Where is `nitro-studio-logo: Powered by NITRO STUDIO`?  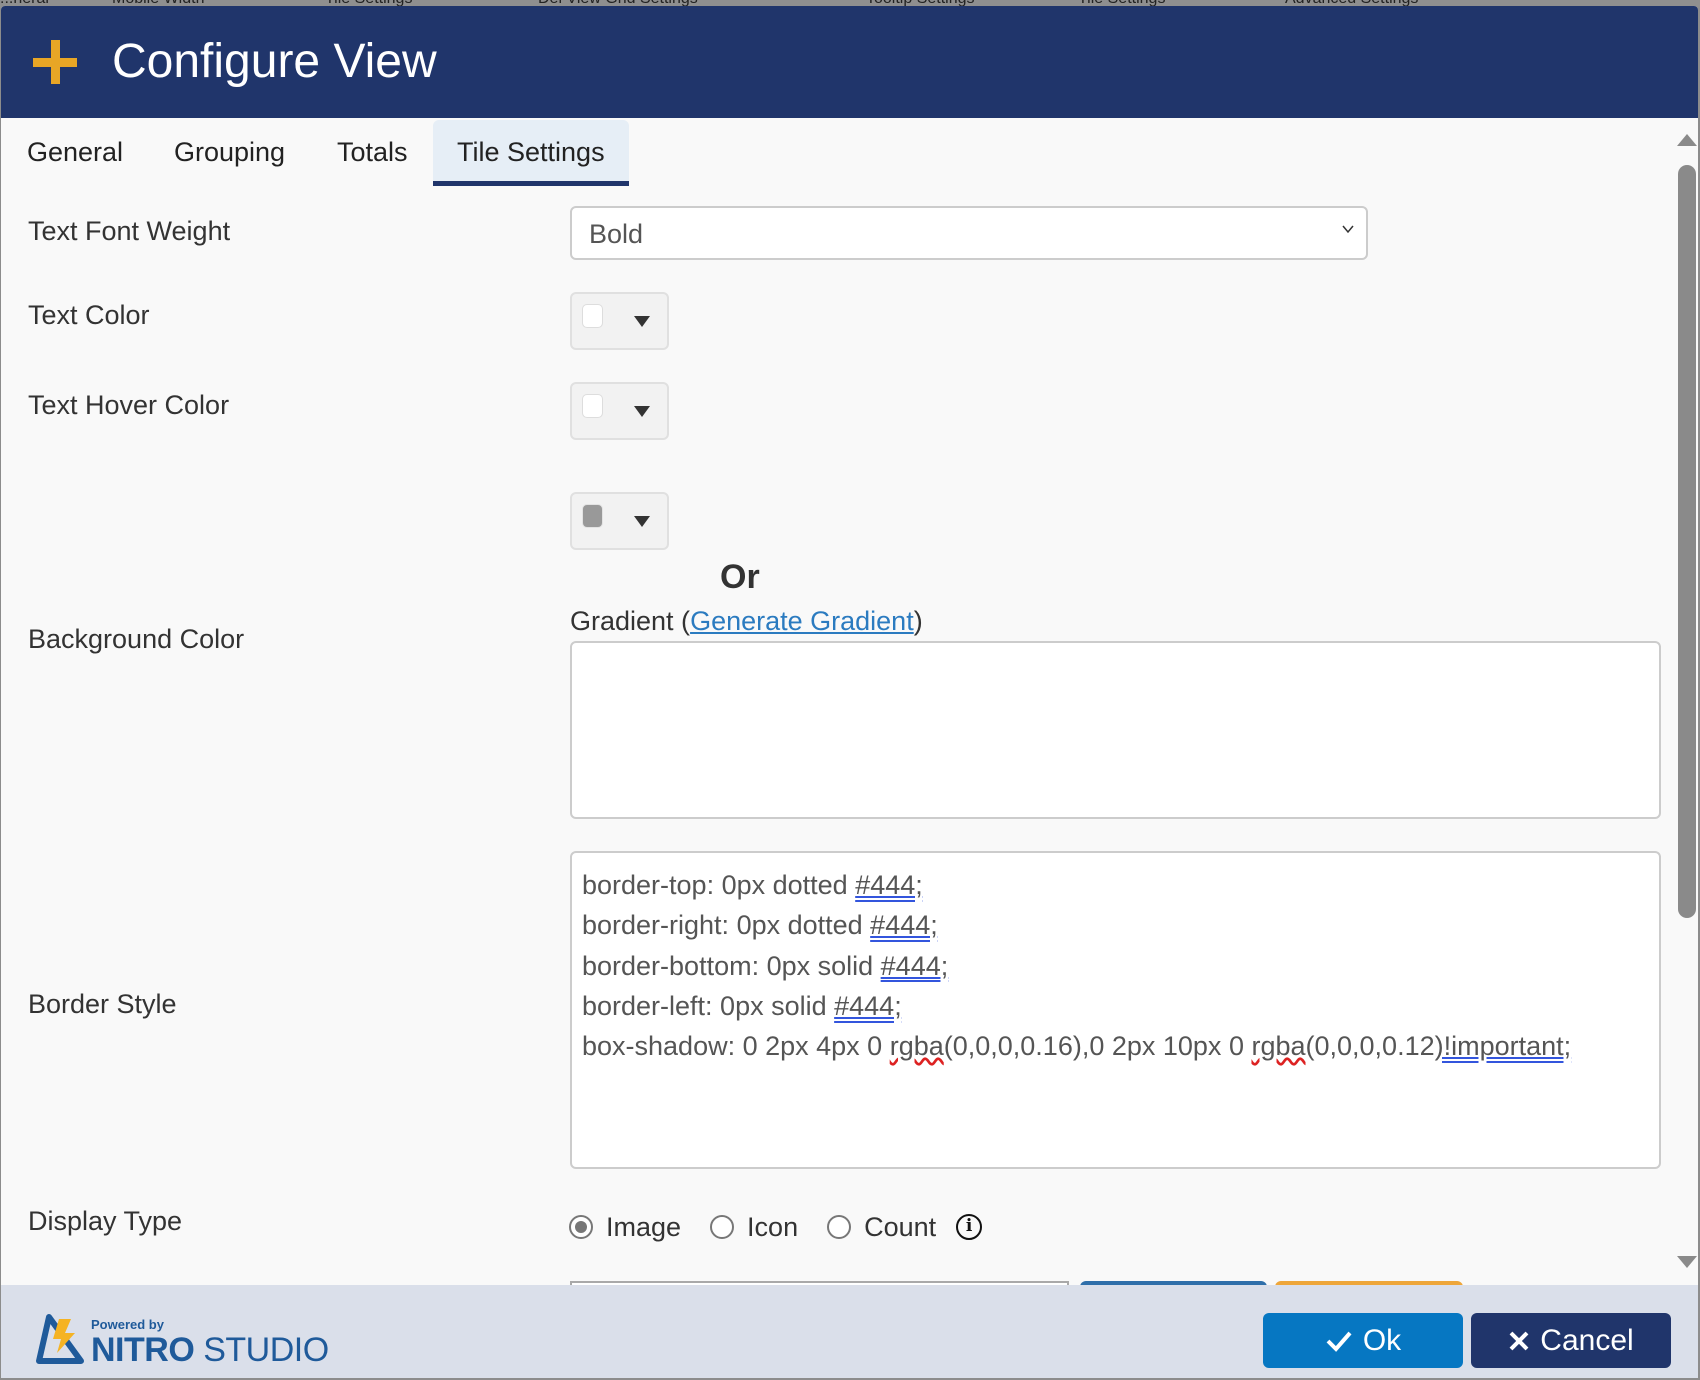 nitro-studio-logo: Powered by NITRO STUDIO is located at coordinates (185, 1341).